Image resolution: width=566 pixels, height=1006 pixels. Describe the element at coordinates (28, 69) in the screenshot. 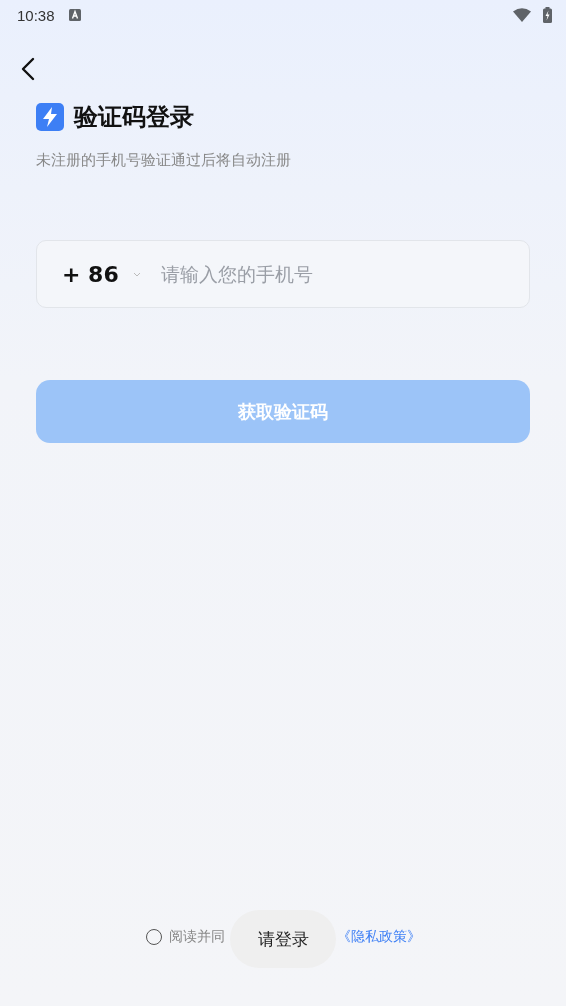

I see `back-icon` at that location.